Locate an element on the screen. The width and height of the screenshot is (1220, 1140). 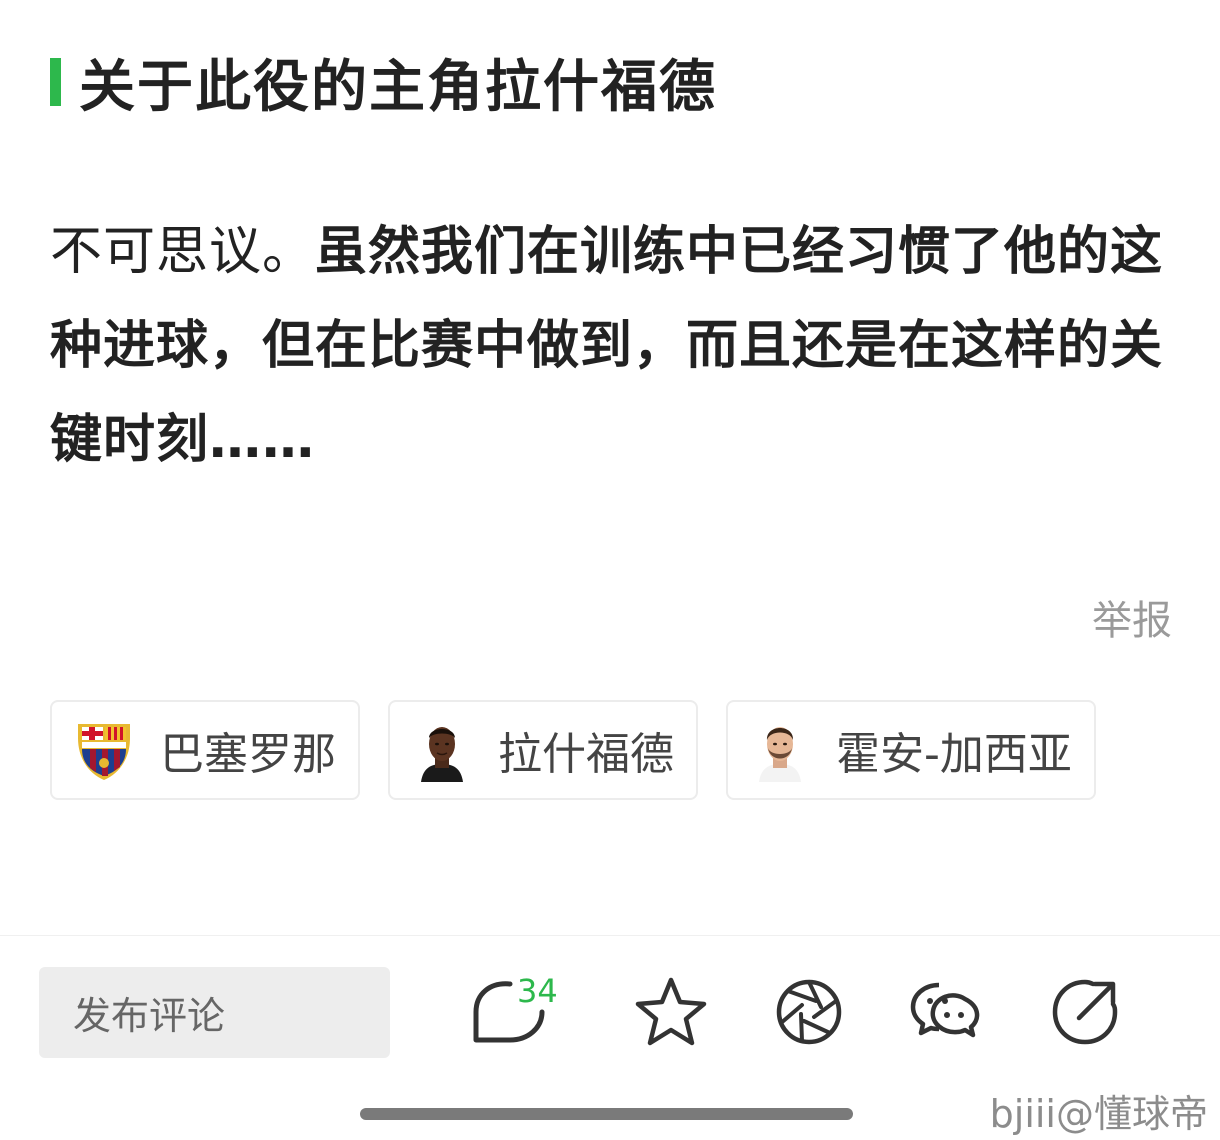
comment-input: 发布评论 is located at coordinates (214, 1012).